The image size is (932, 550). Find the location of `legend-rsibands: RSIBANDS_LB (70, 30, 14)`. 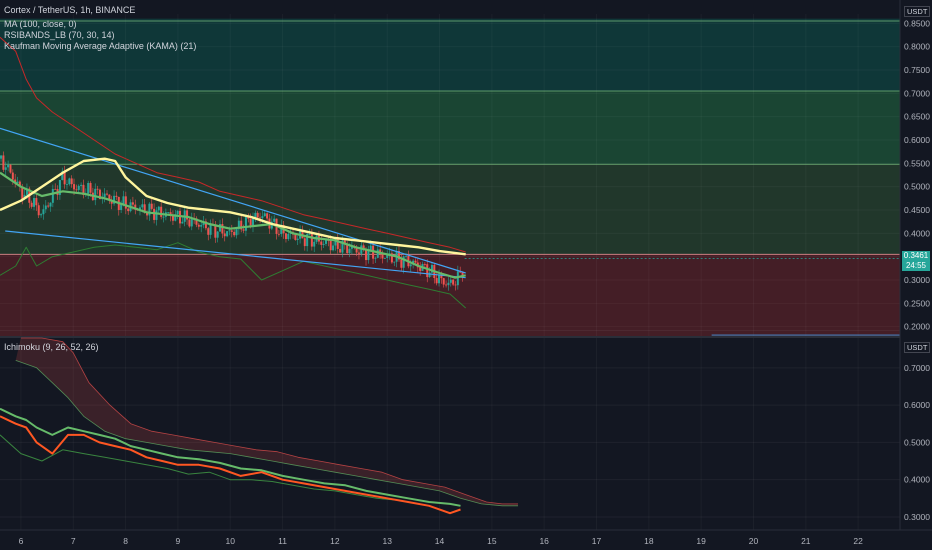

legend-rsibands: RSIBANDS_LB (70, 30, 14) is located at coordinates (59, 35).